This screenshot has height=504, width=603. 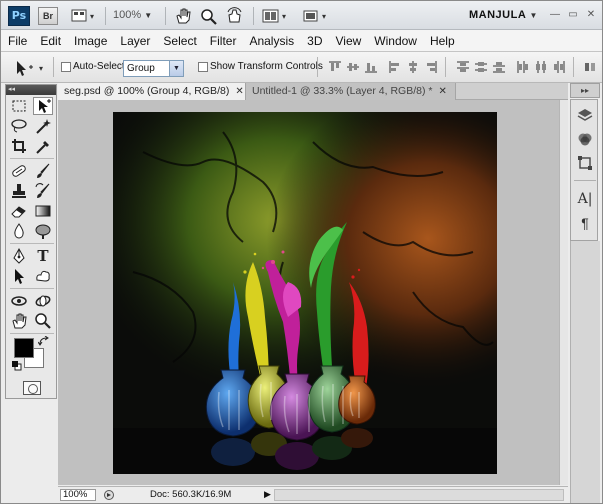 I want to click on blur-tool, so click(x=19, y=231).